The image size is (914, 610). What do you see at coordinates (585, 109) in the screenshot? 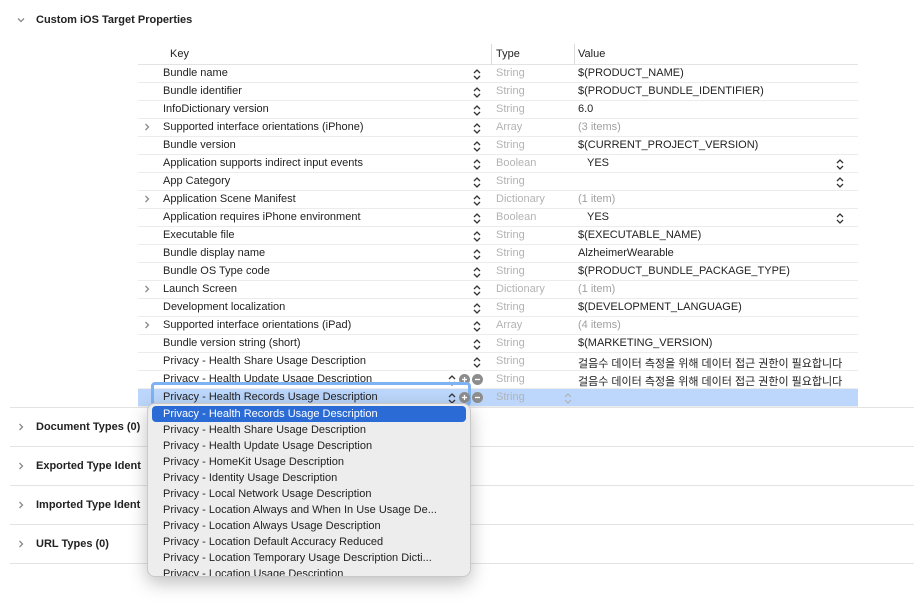
I see `row-value: 6.0` at bounding box center [585, 109].